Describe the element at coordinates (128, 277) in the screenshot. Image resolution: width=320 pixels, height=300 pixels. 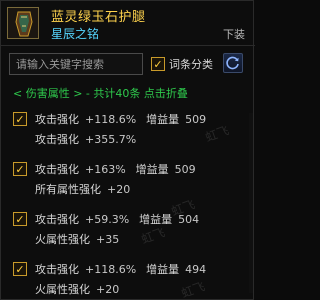
I see `entry-row: ✓ 攻击强化 +118.6% 增益量 494 火属性强化 +20` at that location.